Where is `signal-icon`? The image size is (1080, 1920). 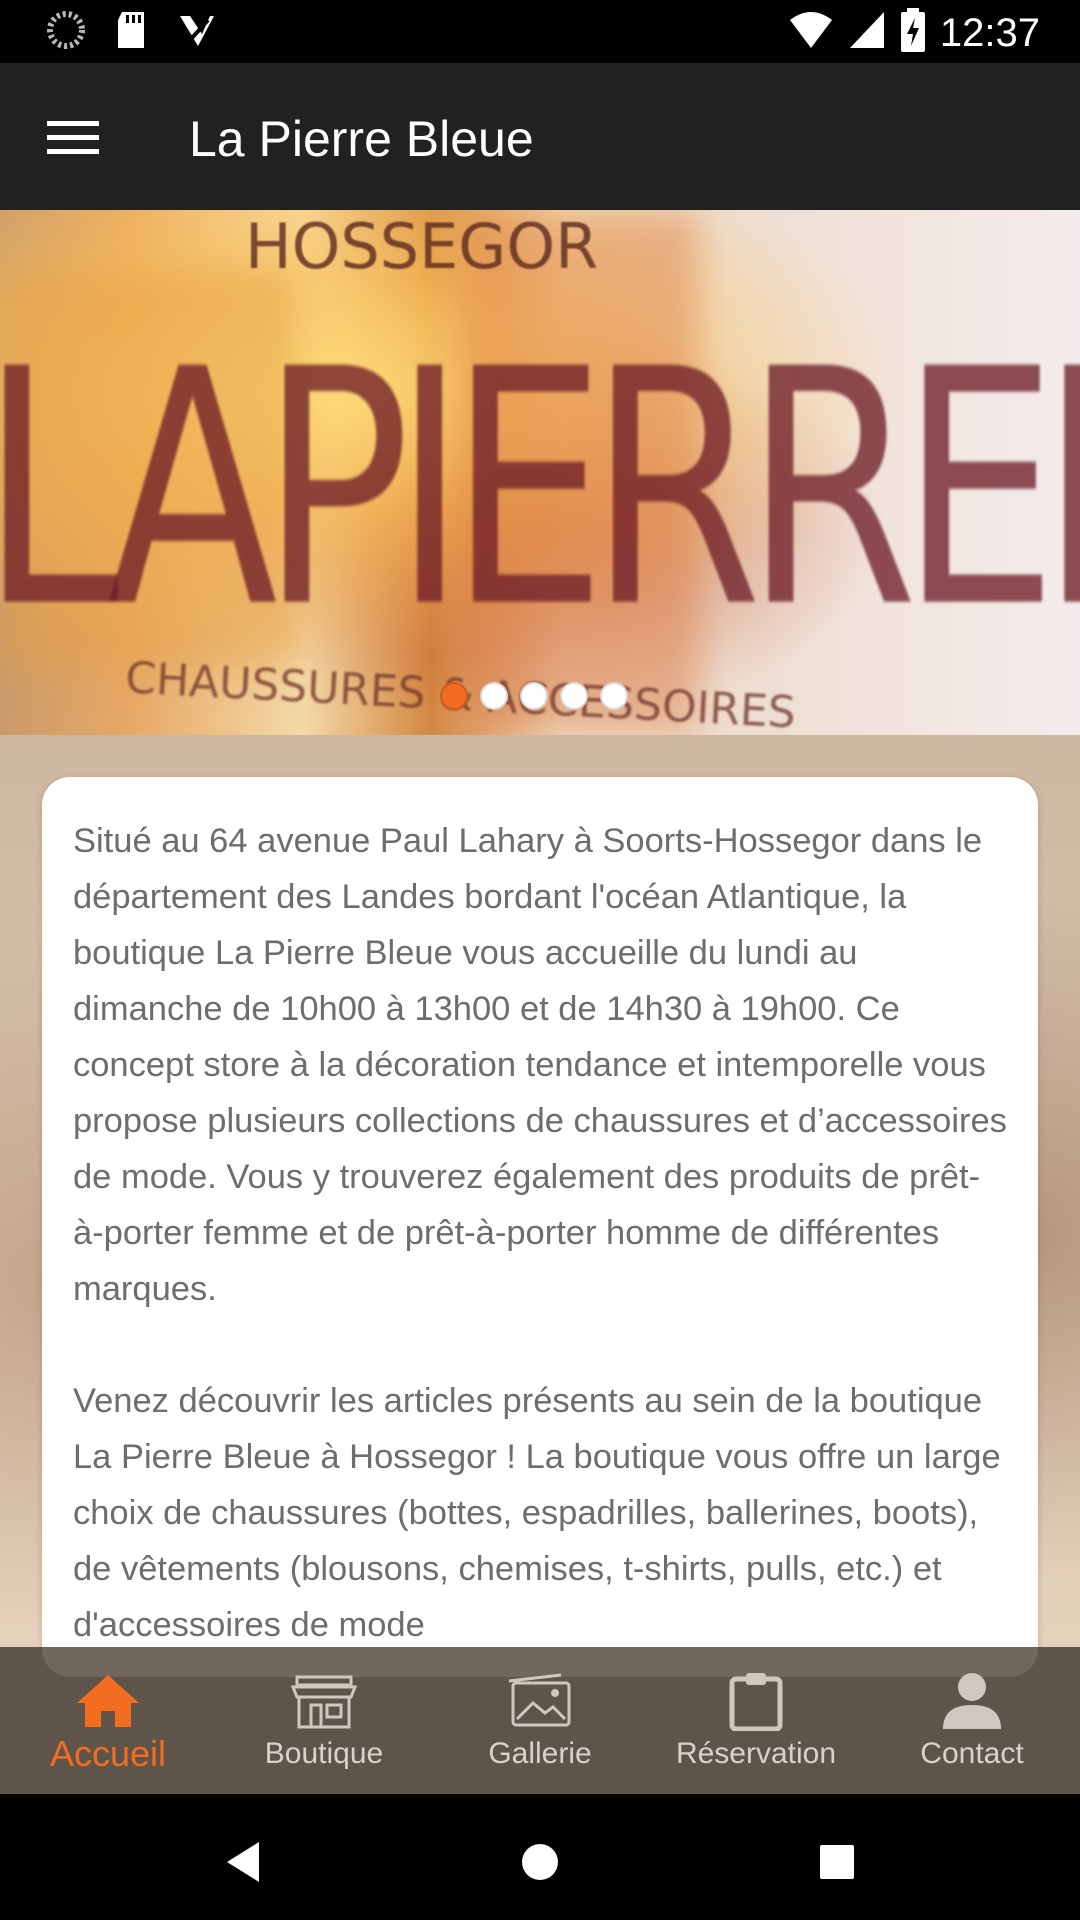 signal-icon is located at coordinates (867, 32).